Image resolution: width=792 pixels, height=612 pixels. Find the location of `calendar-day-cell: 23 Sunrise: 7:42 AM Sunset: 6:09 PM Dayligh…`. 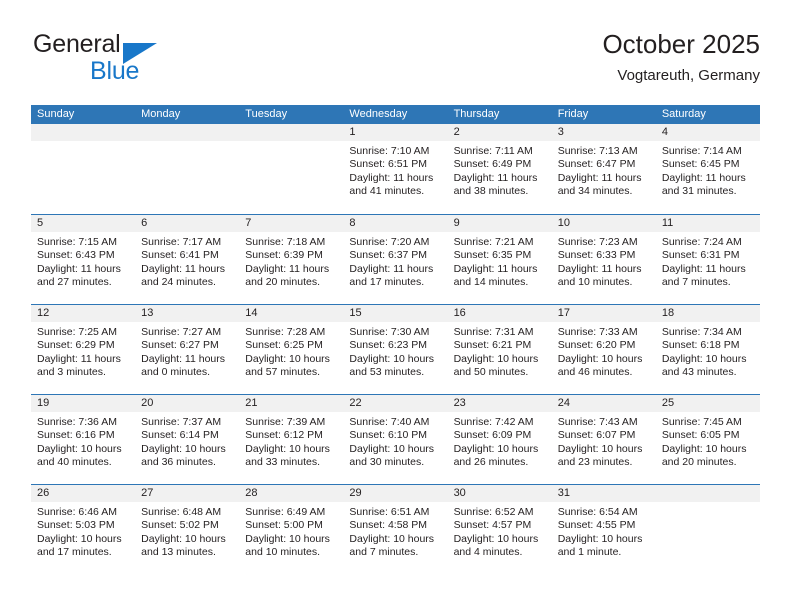

calendar-day-cell: 23 Sunrise: 7:42 AM Sunset: 6:09 PM Dayligh… is located at coordinates (499, 439).